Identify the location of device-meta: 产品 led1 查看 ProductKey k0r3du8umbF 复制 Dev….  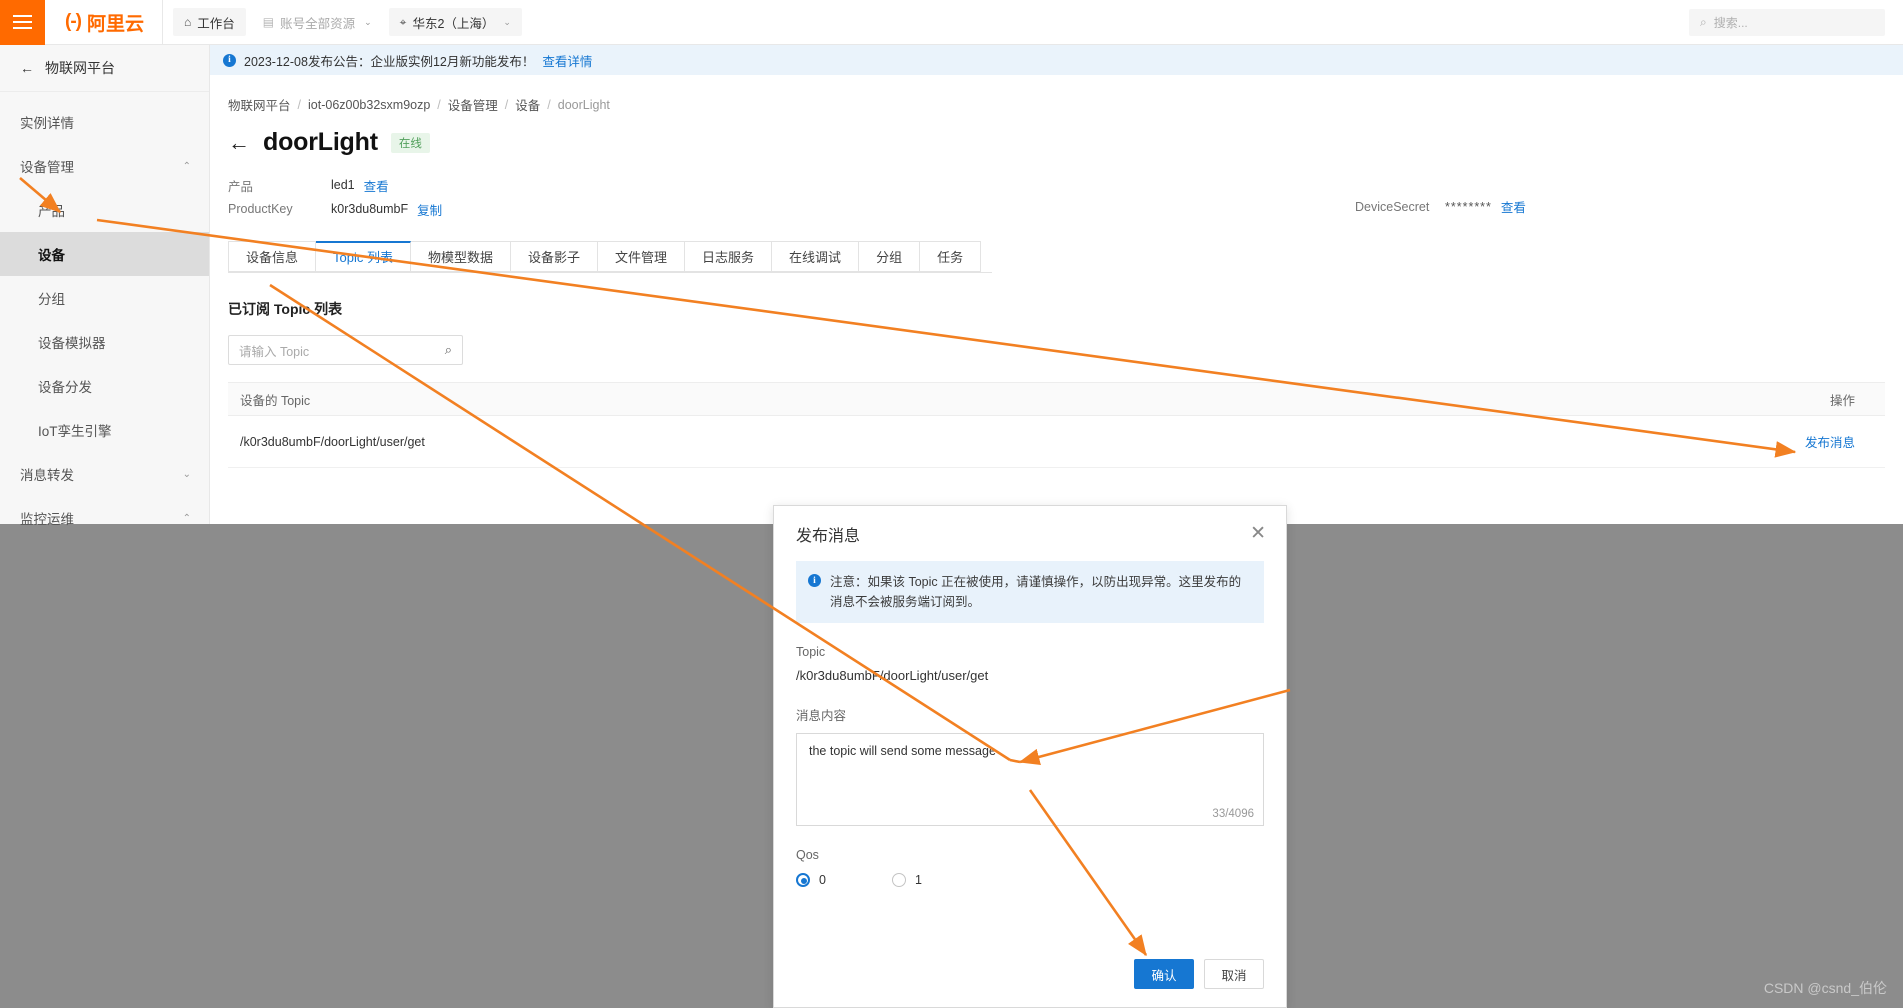
(1056, 189).